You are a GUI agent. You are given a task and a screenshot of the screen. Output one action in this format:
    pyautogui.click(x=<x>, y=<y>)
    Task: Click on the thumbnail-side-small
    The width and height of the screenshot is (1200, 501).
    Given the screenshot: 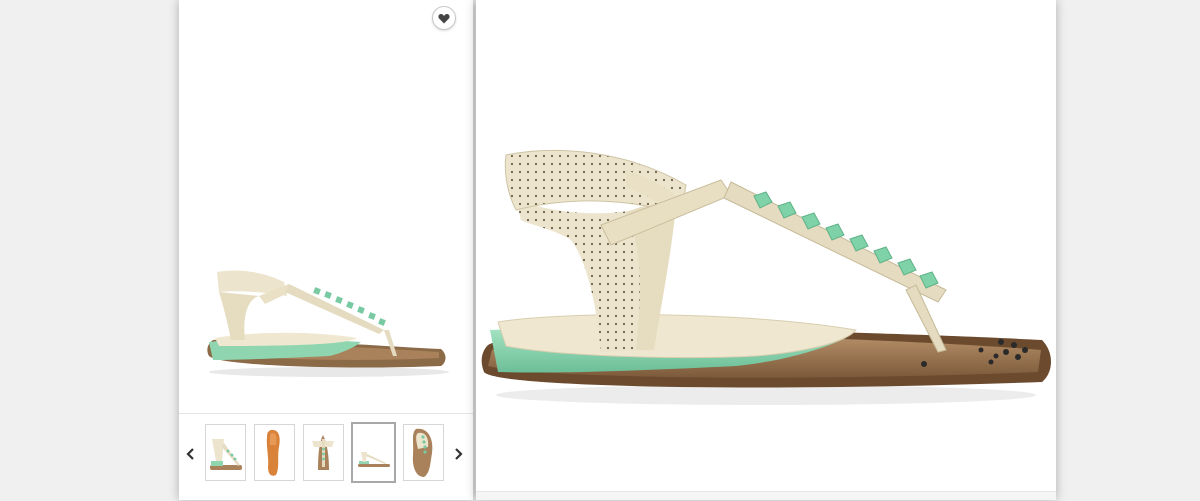 What is the action you would take?
    pyautogui.click(x=373, y=452)
    